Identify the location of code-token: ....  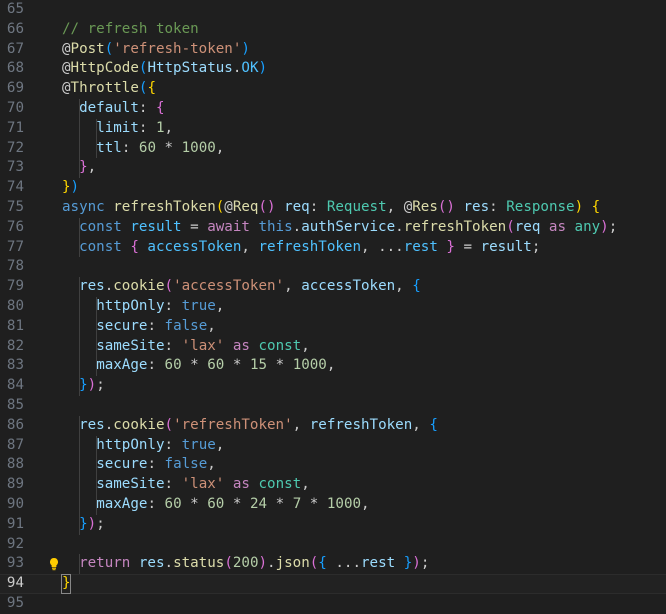
(344, 563).